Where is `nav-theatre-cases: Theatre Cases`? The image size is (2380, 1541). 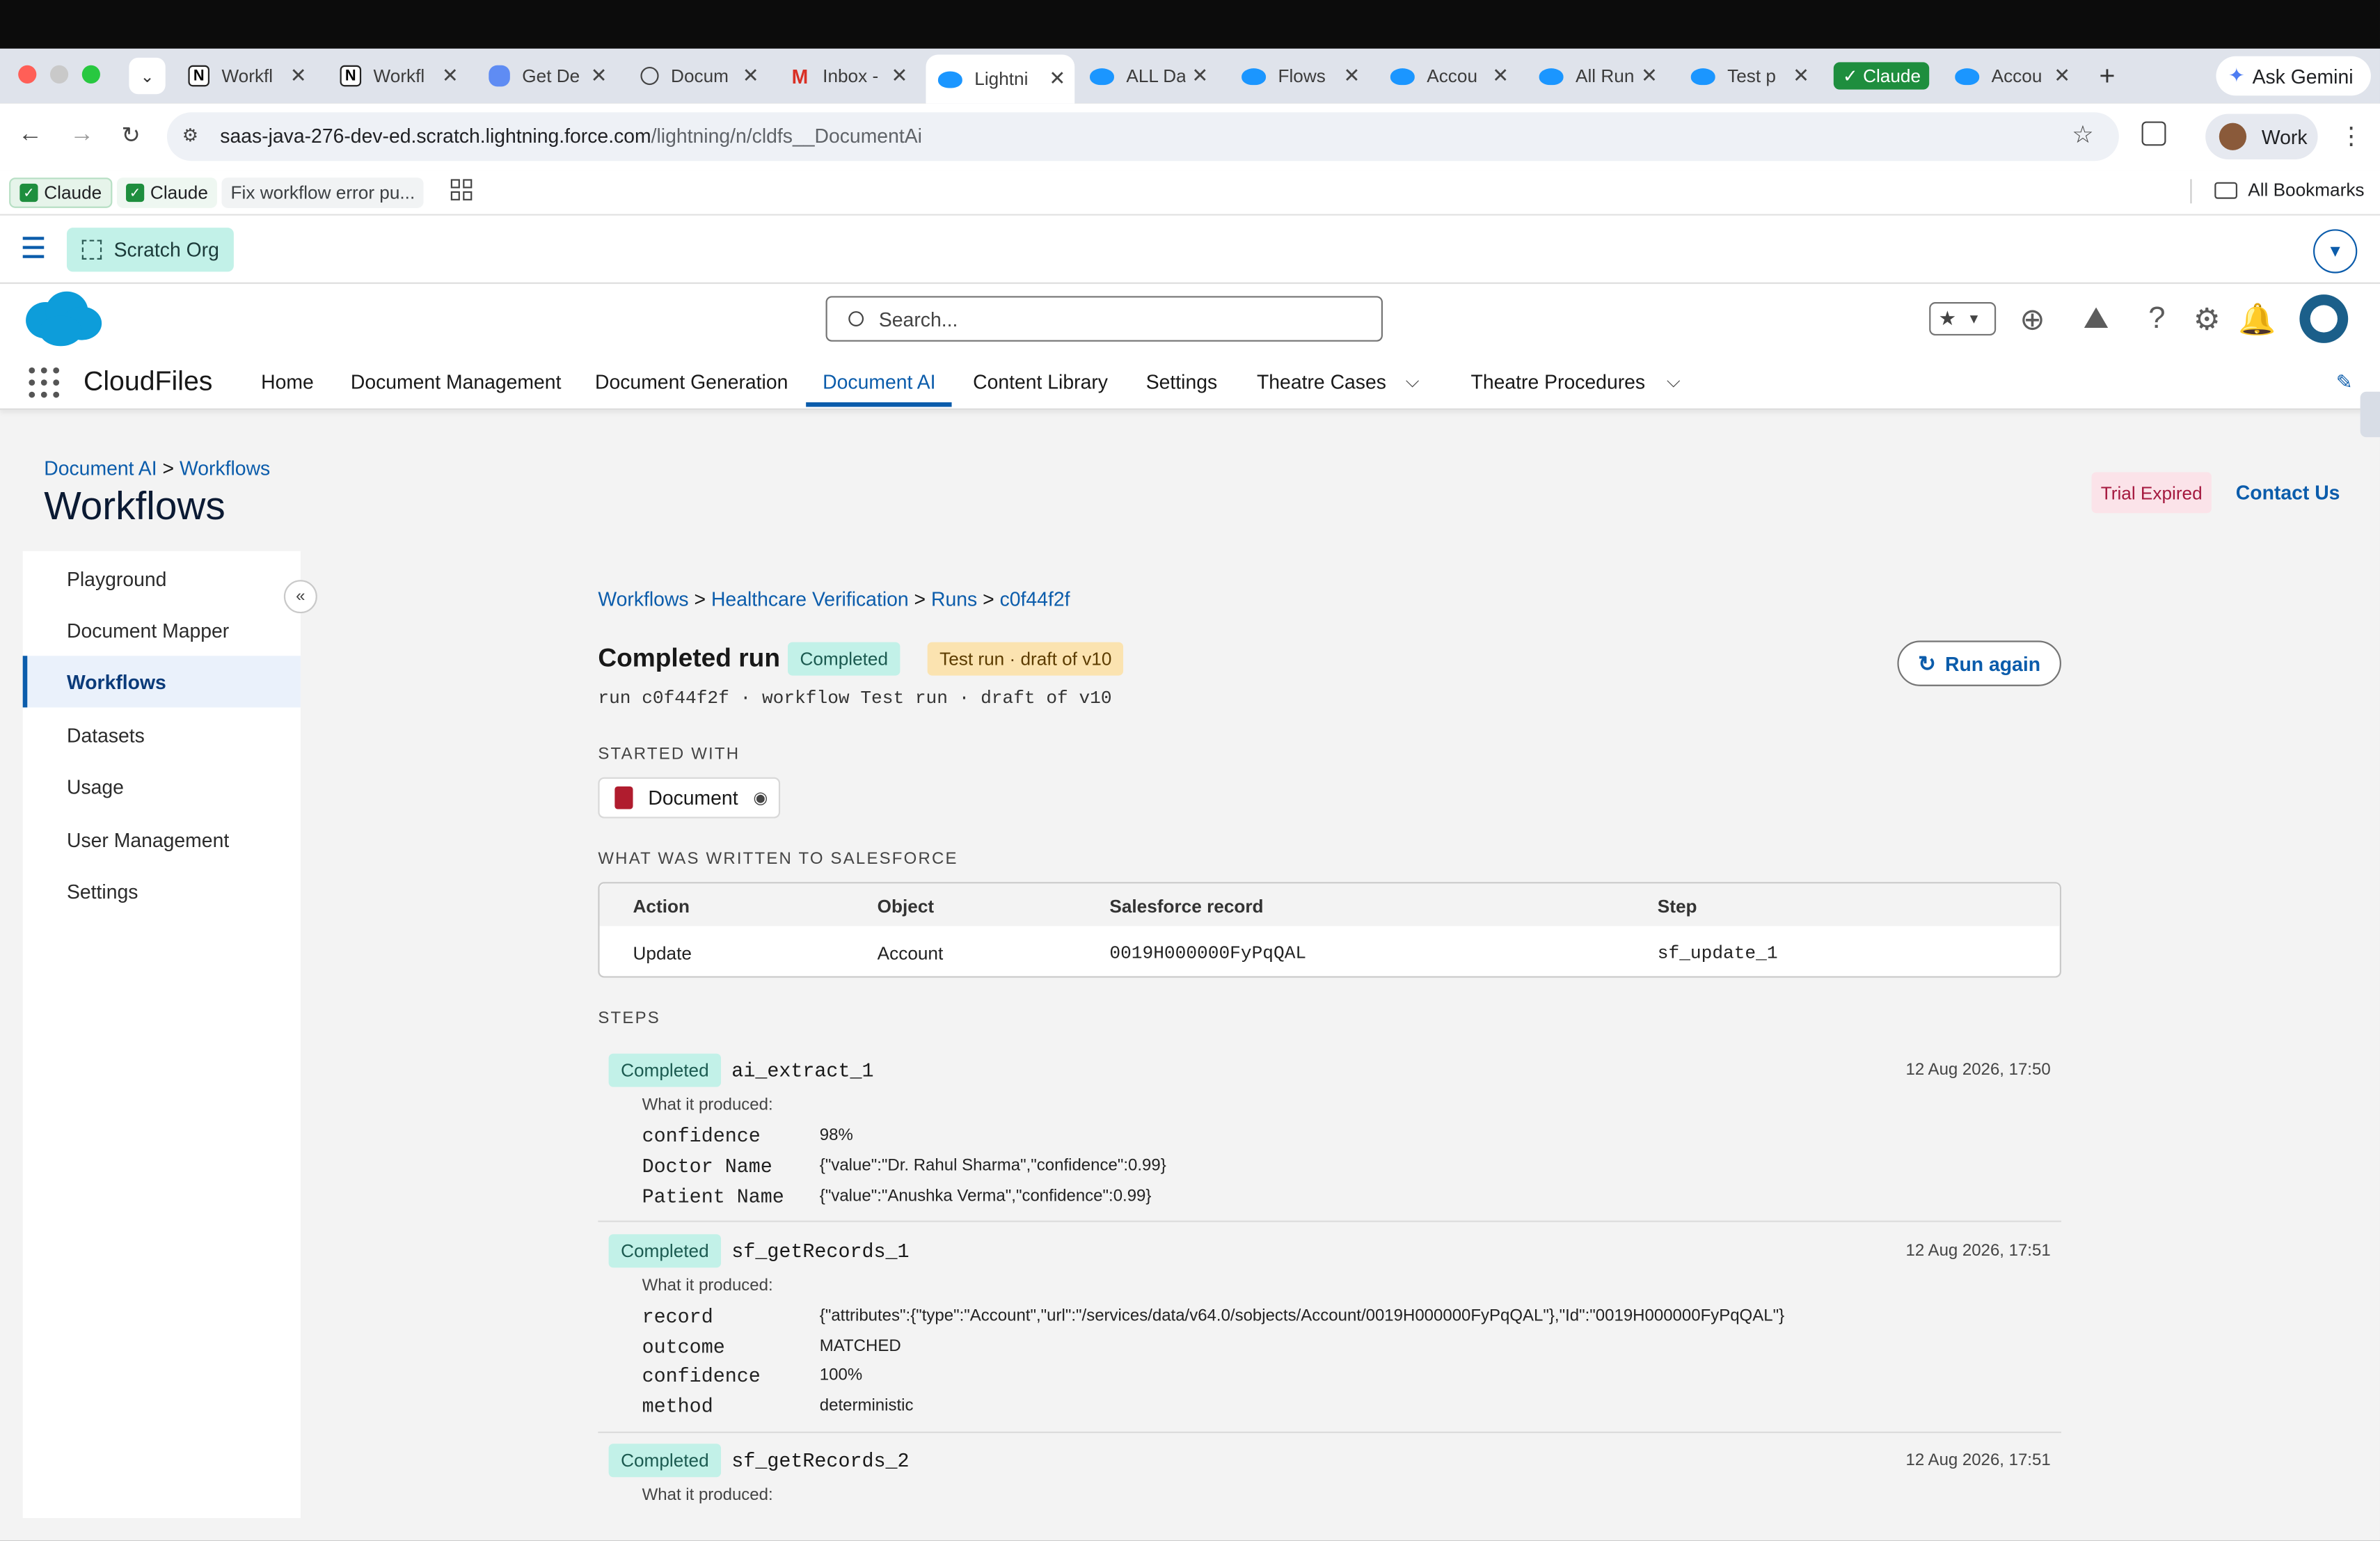
nav-theatre-cases: Theatre Cases is located at coordinates (1321, 381).